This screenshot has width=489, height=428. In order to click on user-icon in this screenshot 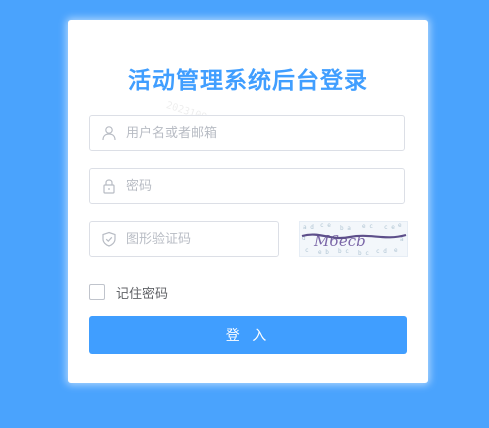, I will do `click(109, 133)`.